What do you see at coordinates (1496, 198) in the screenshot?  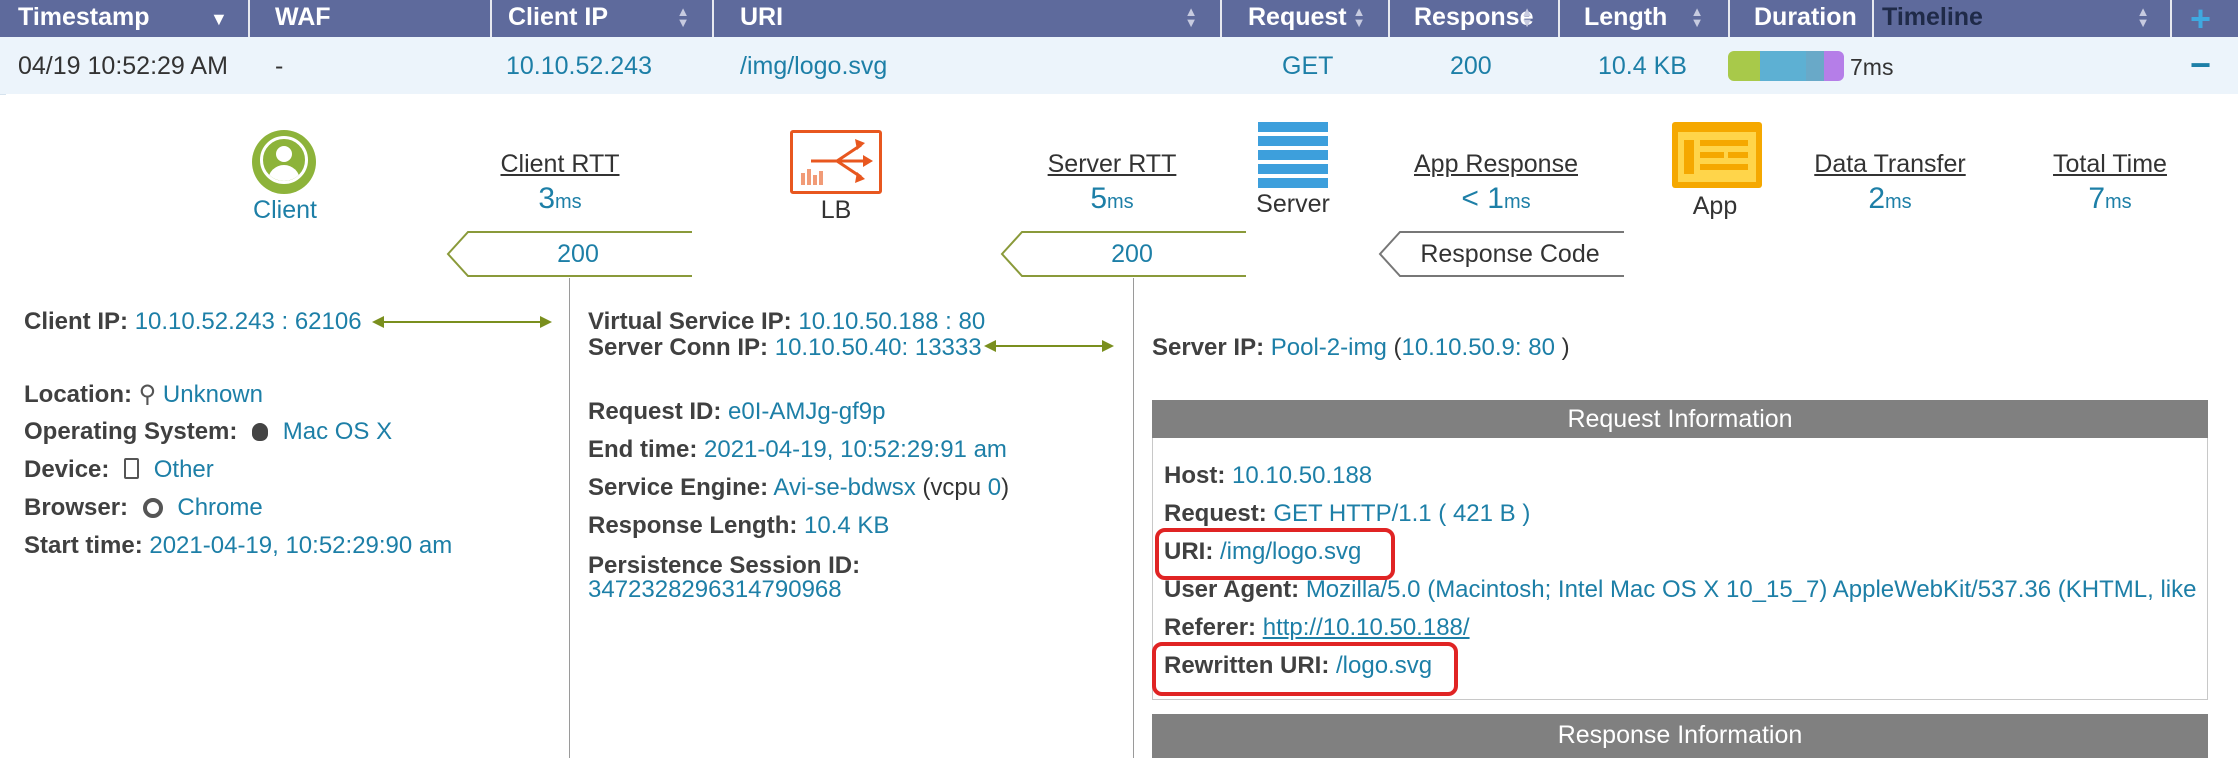 I see `app-response-value: < 1ms` at bounding box center [1496, 198].